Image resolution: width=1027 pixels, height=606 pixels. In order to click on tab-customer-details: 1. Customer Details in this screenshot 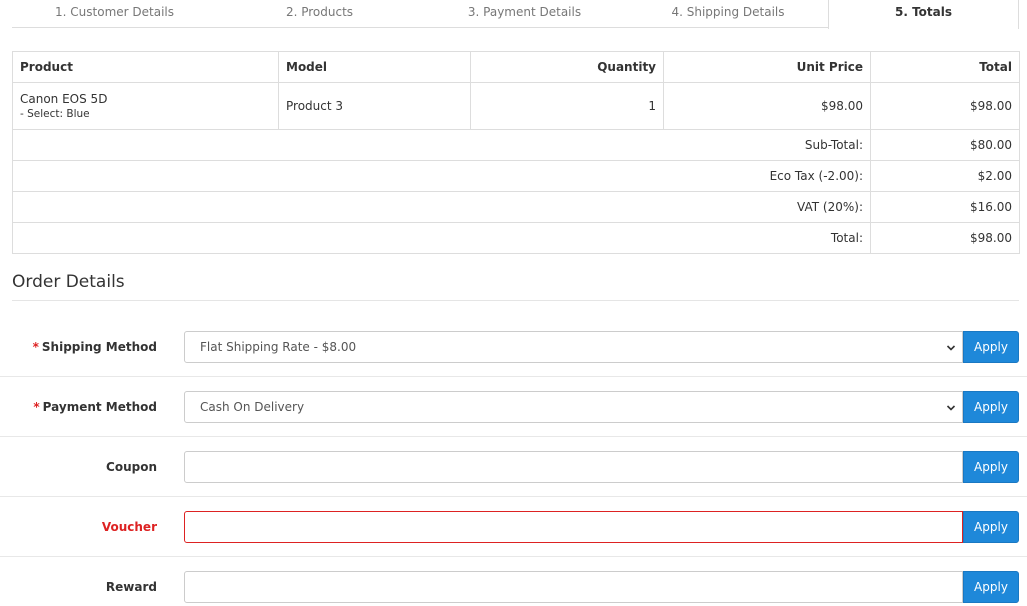, I will do `click(114, 14)`.